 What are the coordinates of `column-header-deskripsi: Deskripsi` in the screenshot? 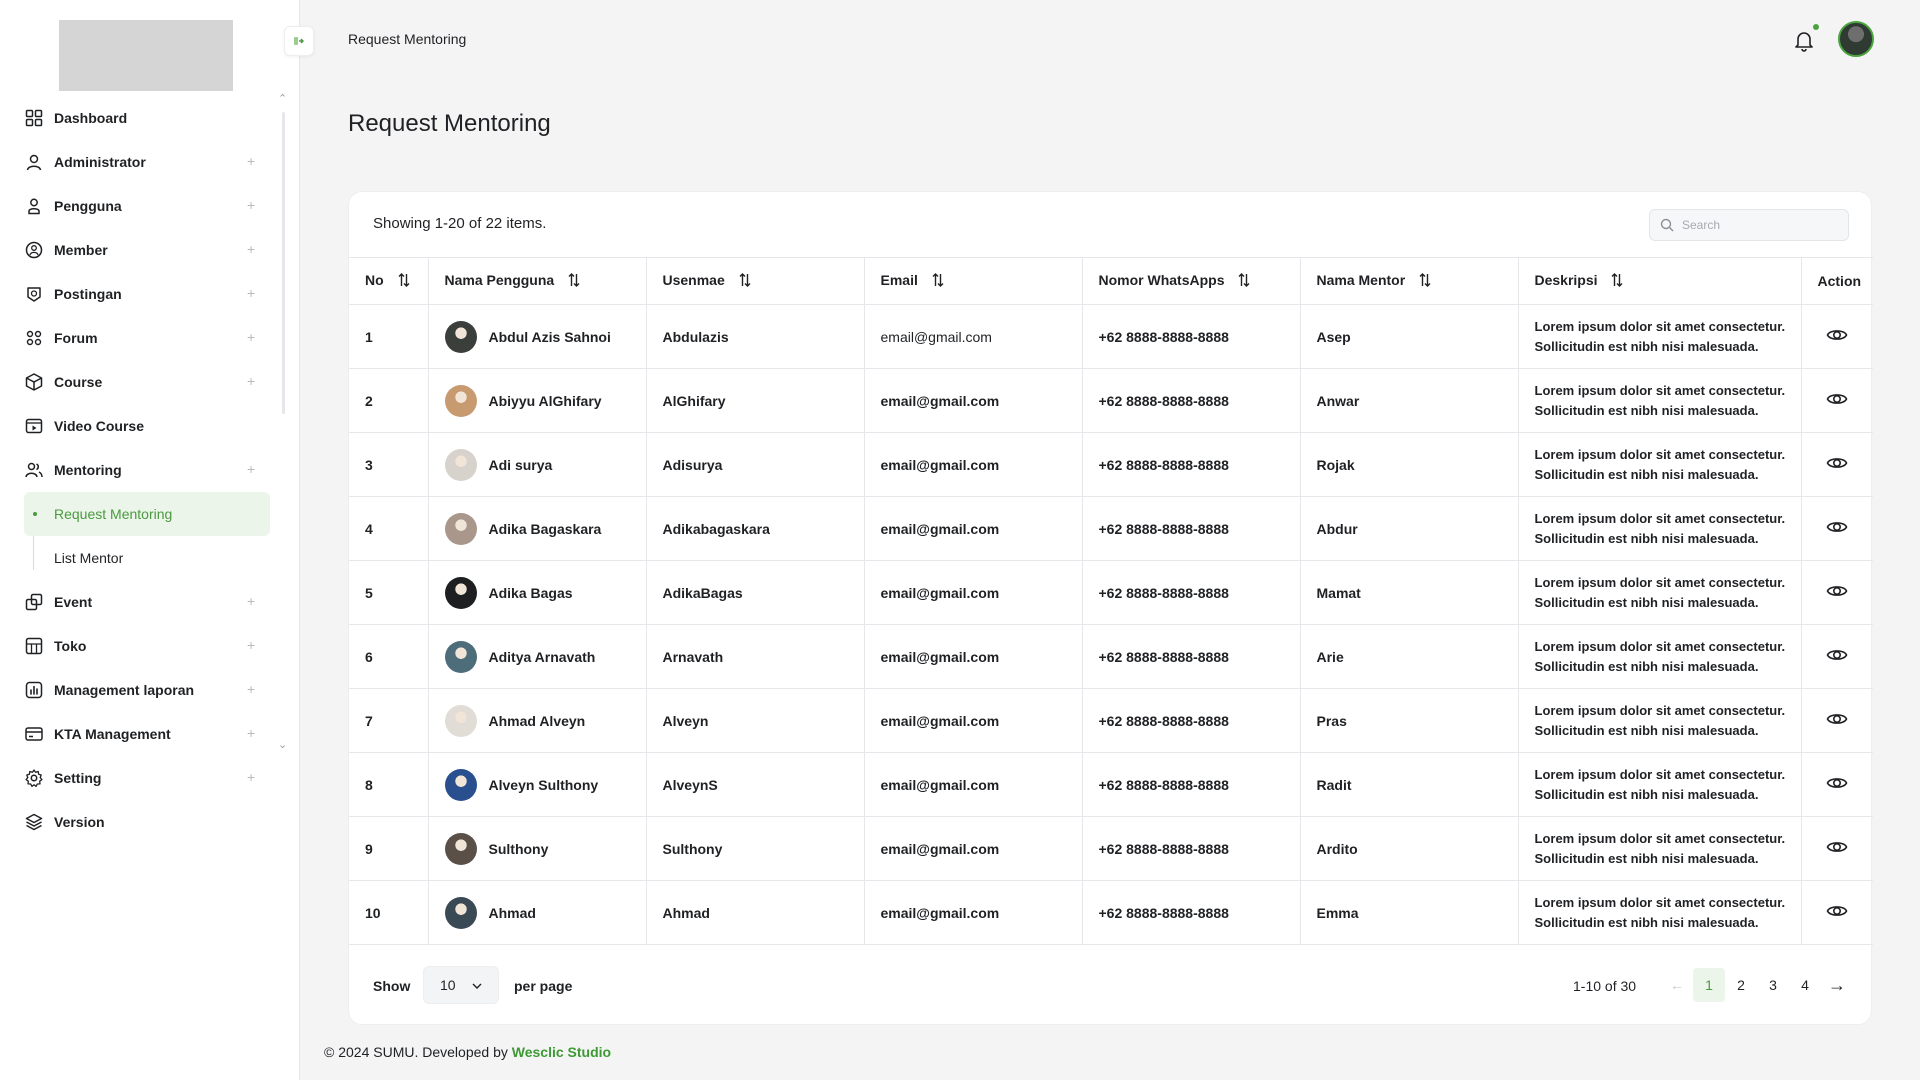 It's located at (1660, 281).